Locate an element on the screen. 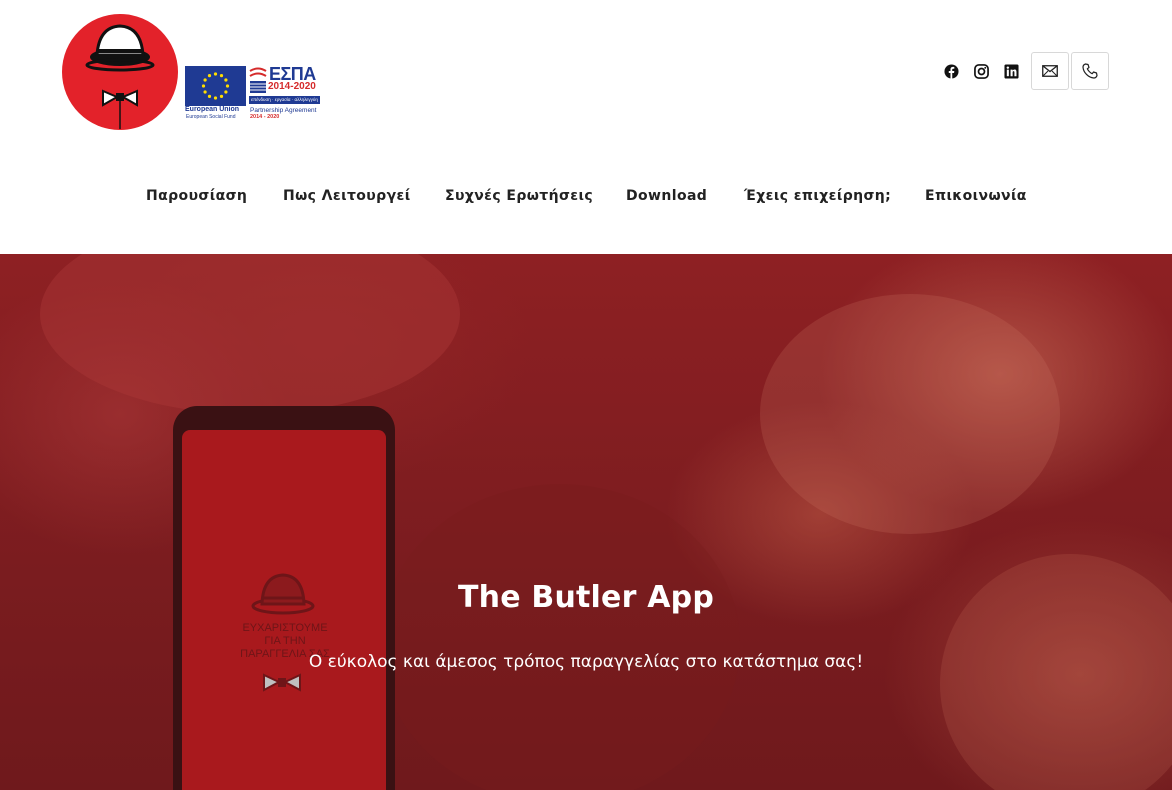 The image size is (1172, 790). nav-item-how-it-works: Πως Λειτουργεί is located at coordinates (347, 196).